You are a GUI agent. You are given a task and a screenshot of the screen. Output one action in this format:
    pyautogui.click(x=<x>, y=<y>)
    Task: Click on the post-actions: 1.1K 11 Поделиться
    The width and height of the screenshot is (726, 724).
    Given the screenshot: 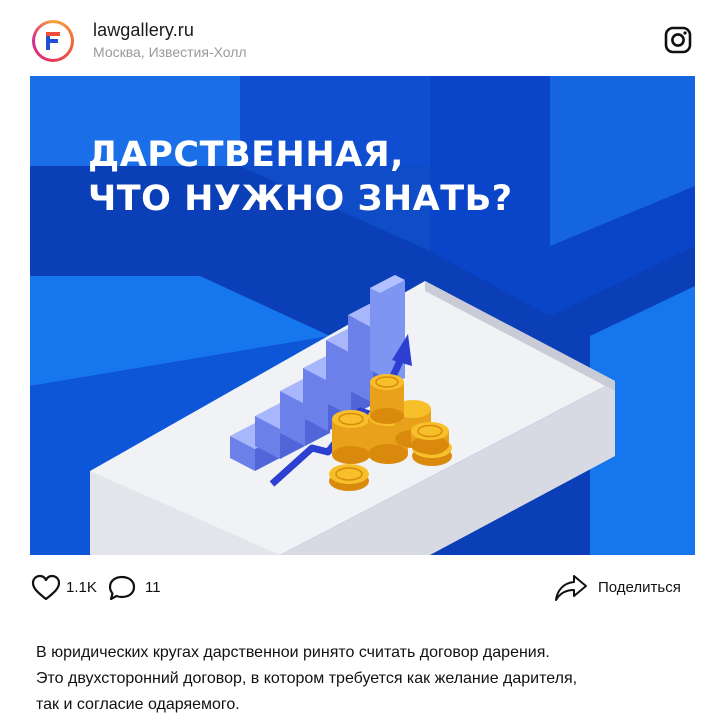 What is the action you would take?
    pyautogui.click(x=363, y=588)
    